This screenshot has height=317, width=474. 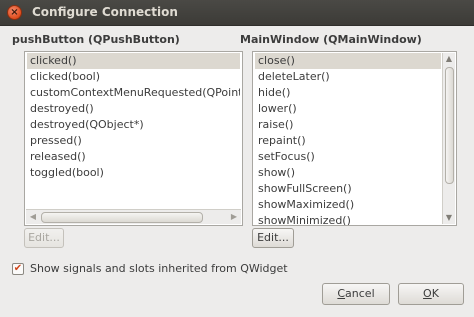 I want to click on signal-item: pressed(), so click(x=133, y=141).